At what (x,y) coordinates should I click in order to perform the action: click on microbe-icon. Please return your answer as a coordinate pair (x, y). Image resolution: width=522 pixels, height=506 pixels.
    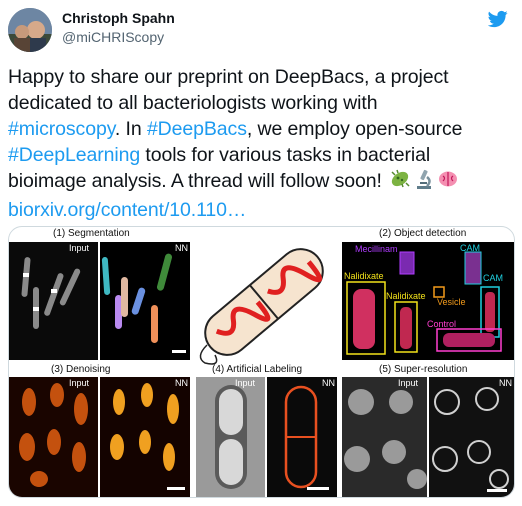
    Looking at the image, I should click on (400, 182).